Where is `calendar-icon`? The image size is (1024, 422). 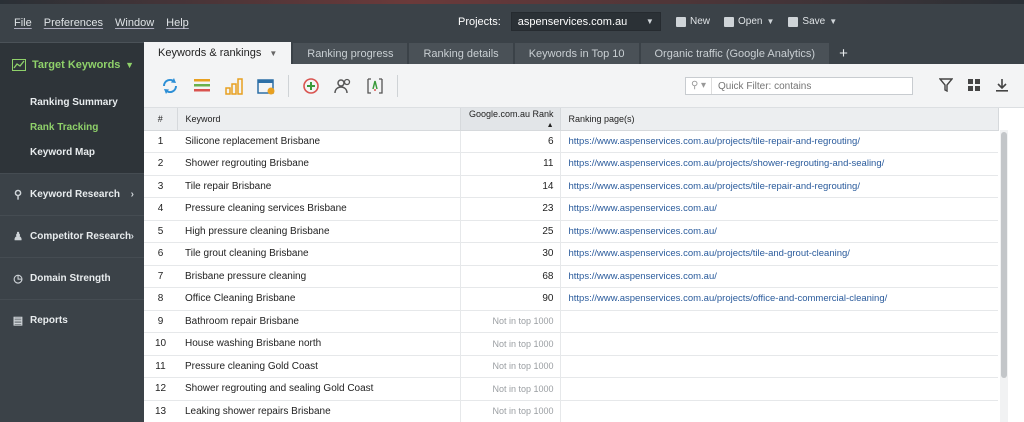
calendar-icon is located at coordinates (266, 87).